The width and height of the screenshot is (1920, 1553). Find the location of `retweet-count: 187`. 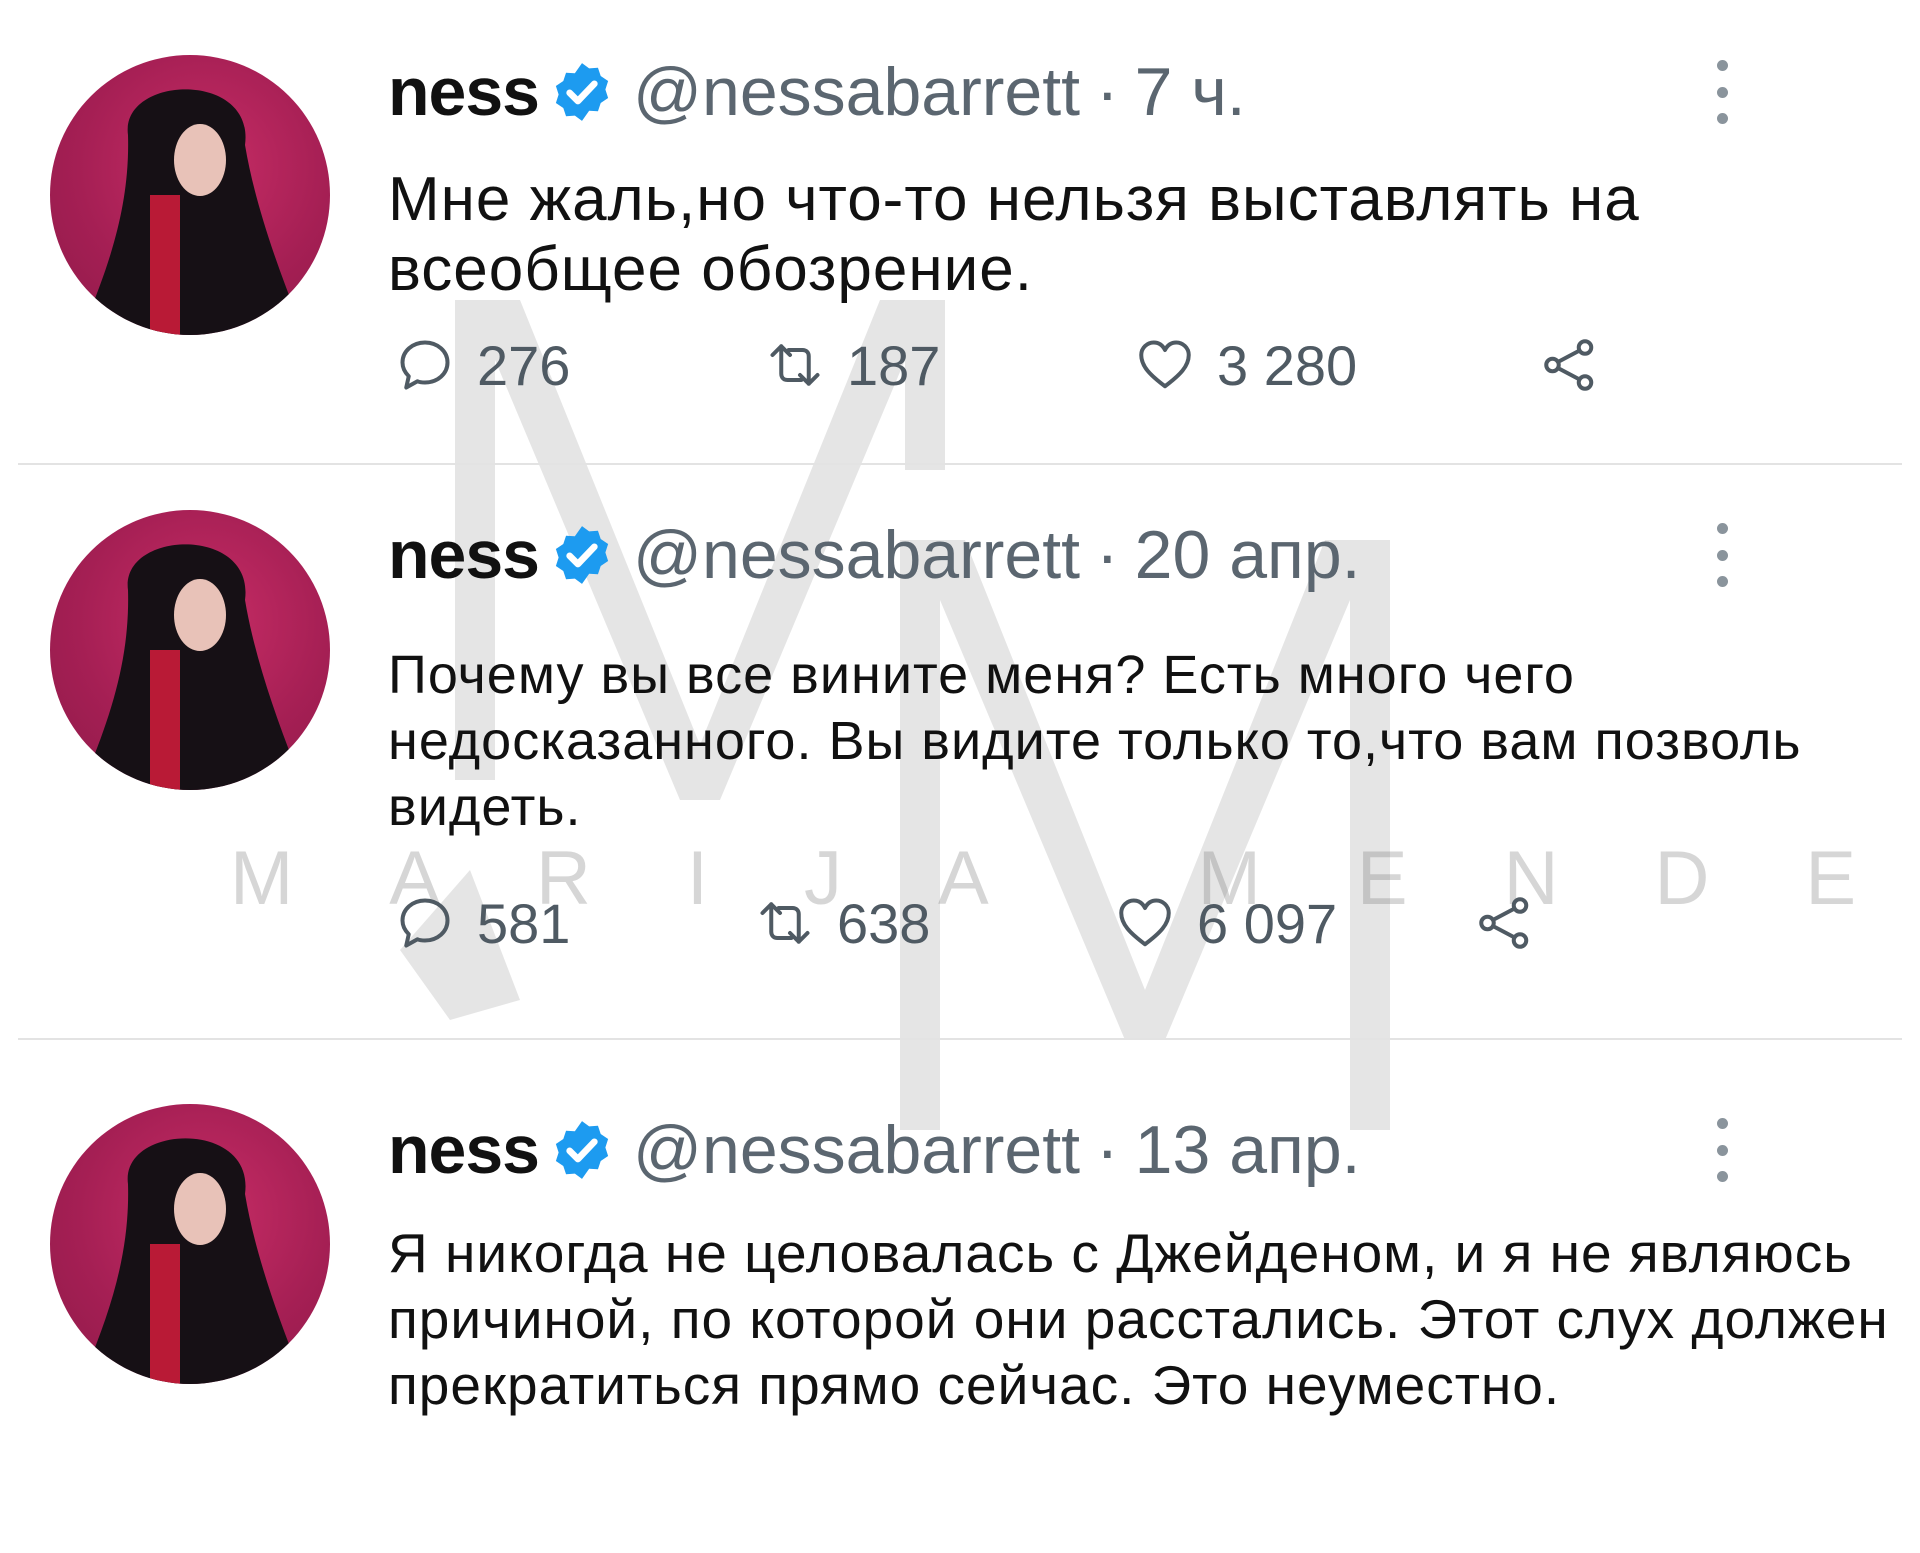

retweet-count: 187 is located at coordinates (894, 365).